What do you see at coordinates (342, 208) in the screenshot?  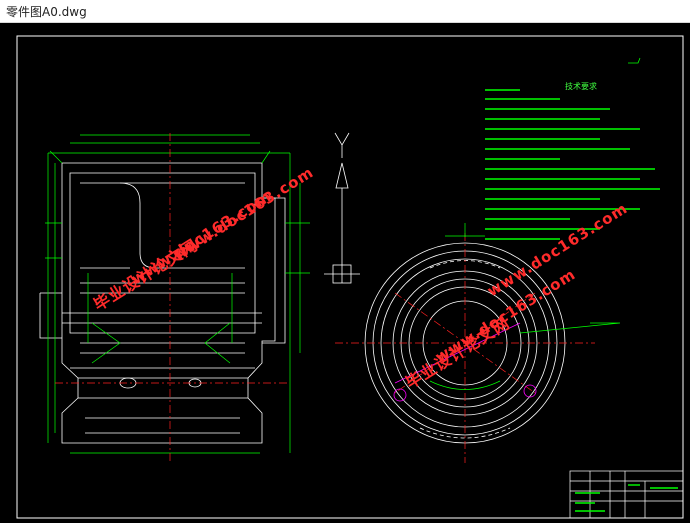 I see `view-direction-symbol` at bounding box center [342, 208].